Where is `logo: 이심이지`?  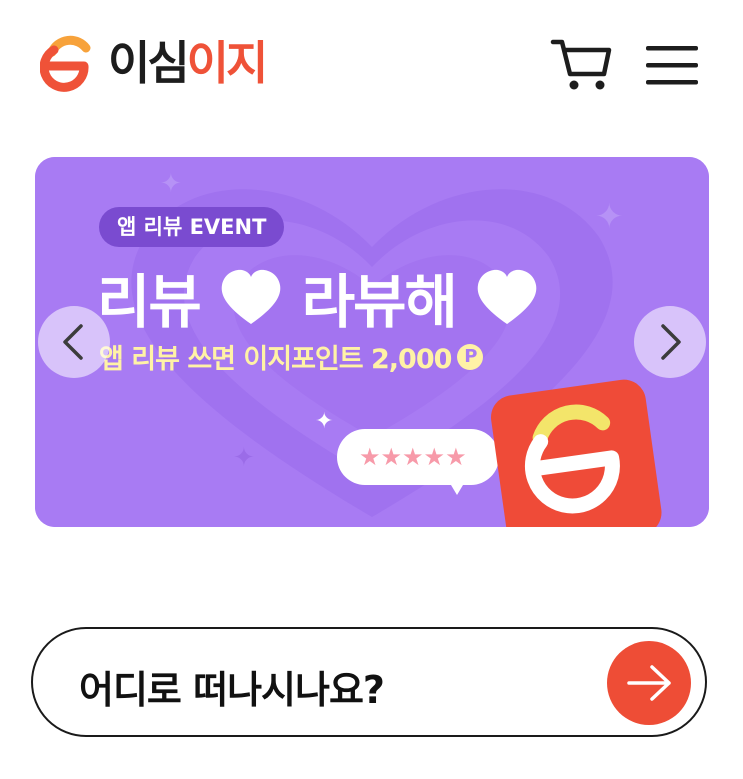 logo: 이심이지 is located at coordinates (154, 63).